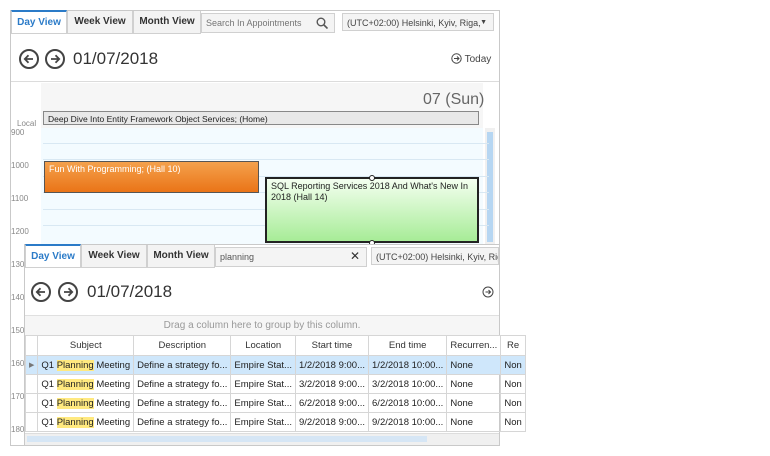  I want to click on clear-icon: ✕, so click(355, 256).